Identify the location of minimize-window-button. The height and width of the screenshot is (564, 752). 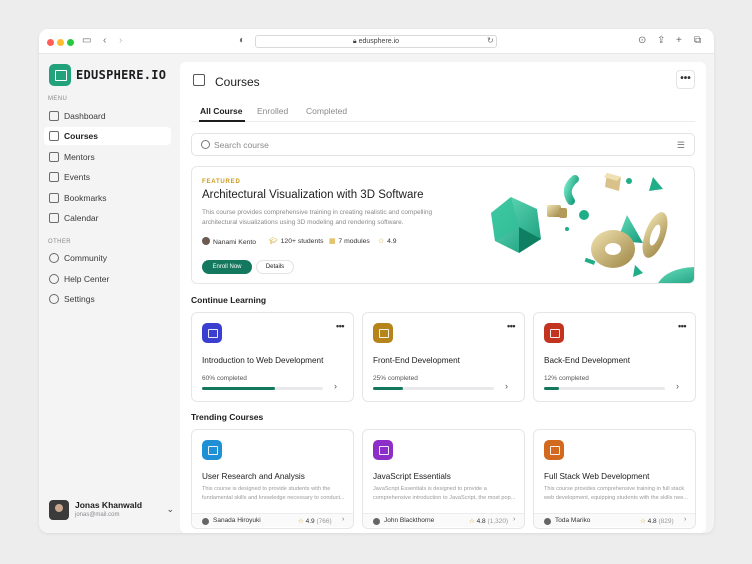
(60, 42).